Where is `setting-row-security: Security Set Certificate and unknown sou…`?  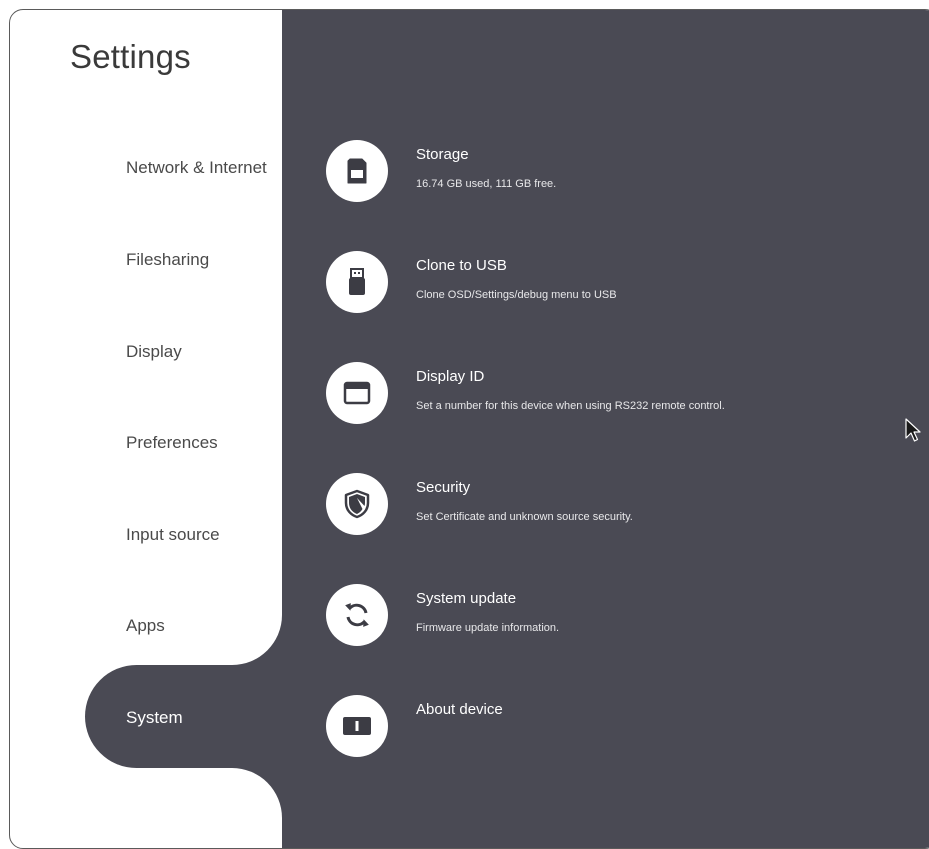 setting-row-security: Security Set Certificate and unknown sou… is located at coordinates (626, 513).